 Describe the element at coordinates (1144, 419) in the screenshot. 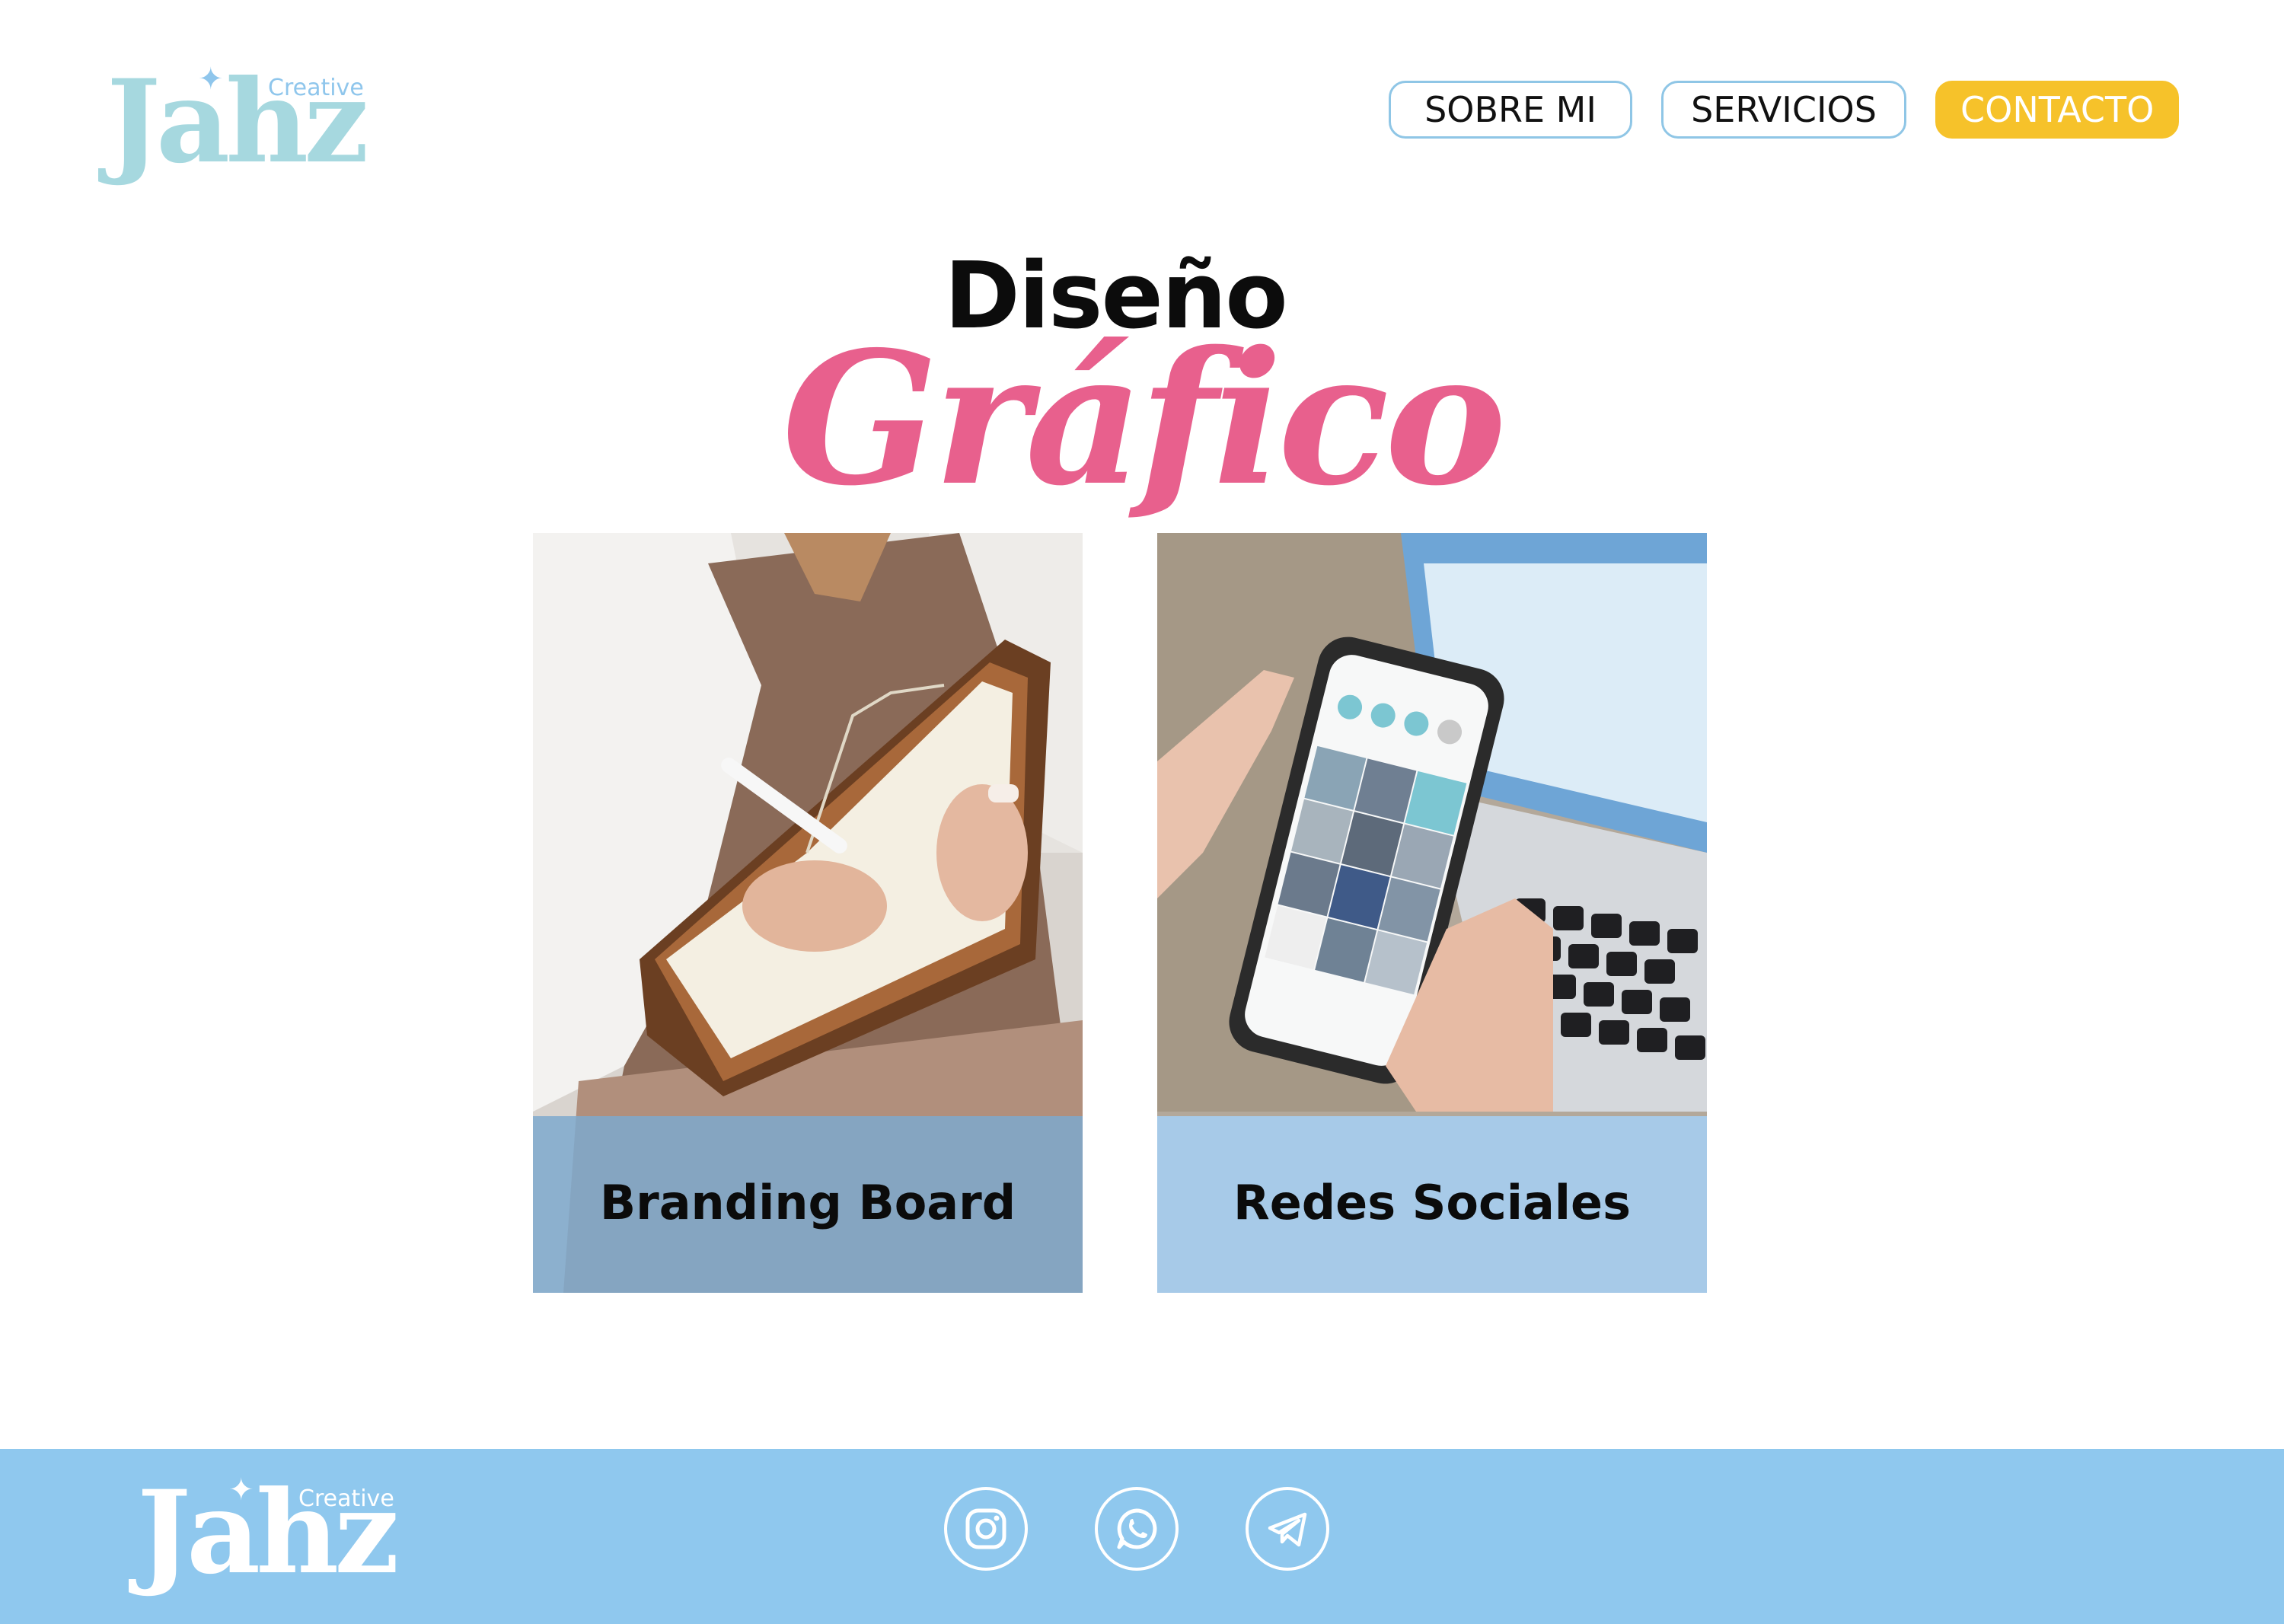

I see `page-title-line2: Gráfico` at that location.